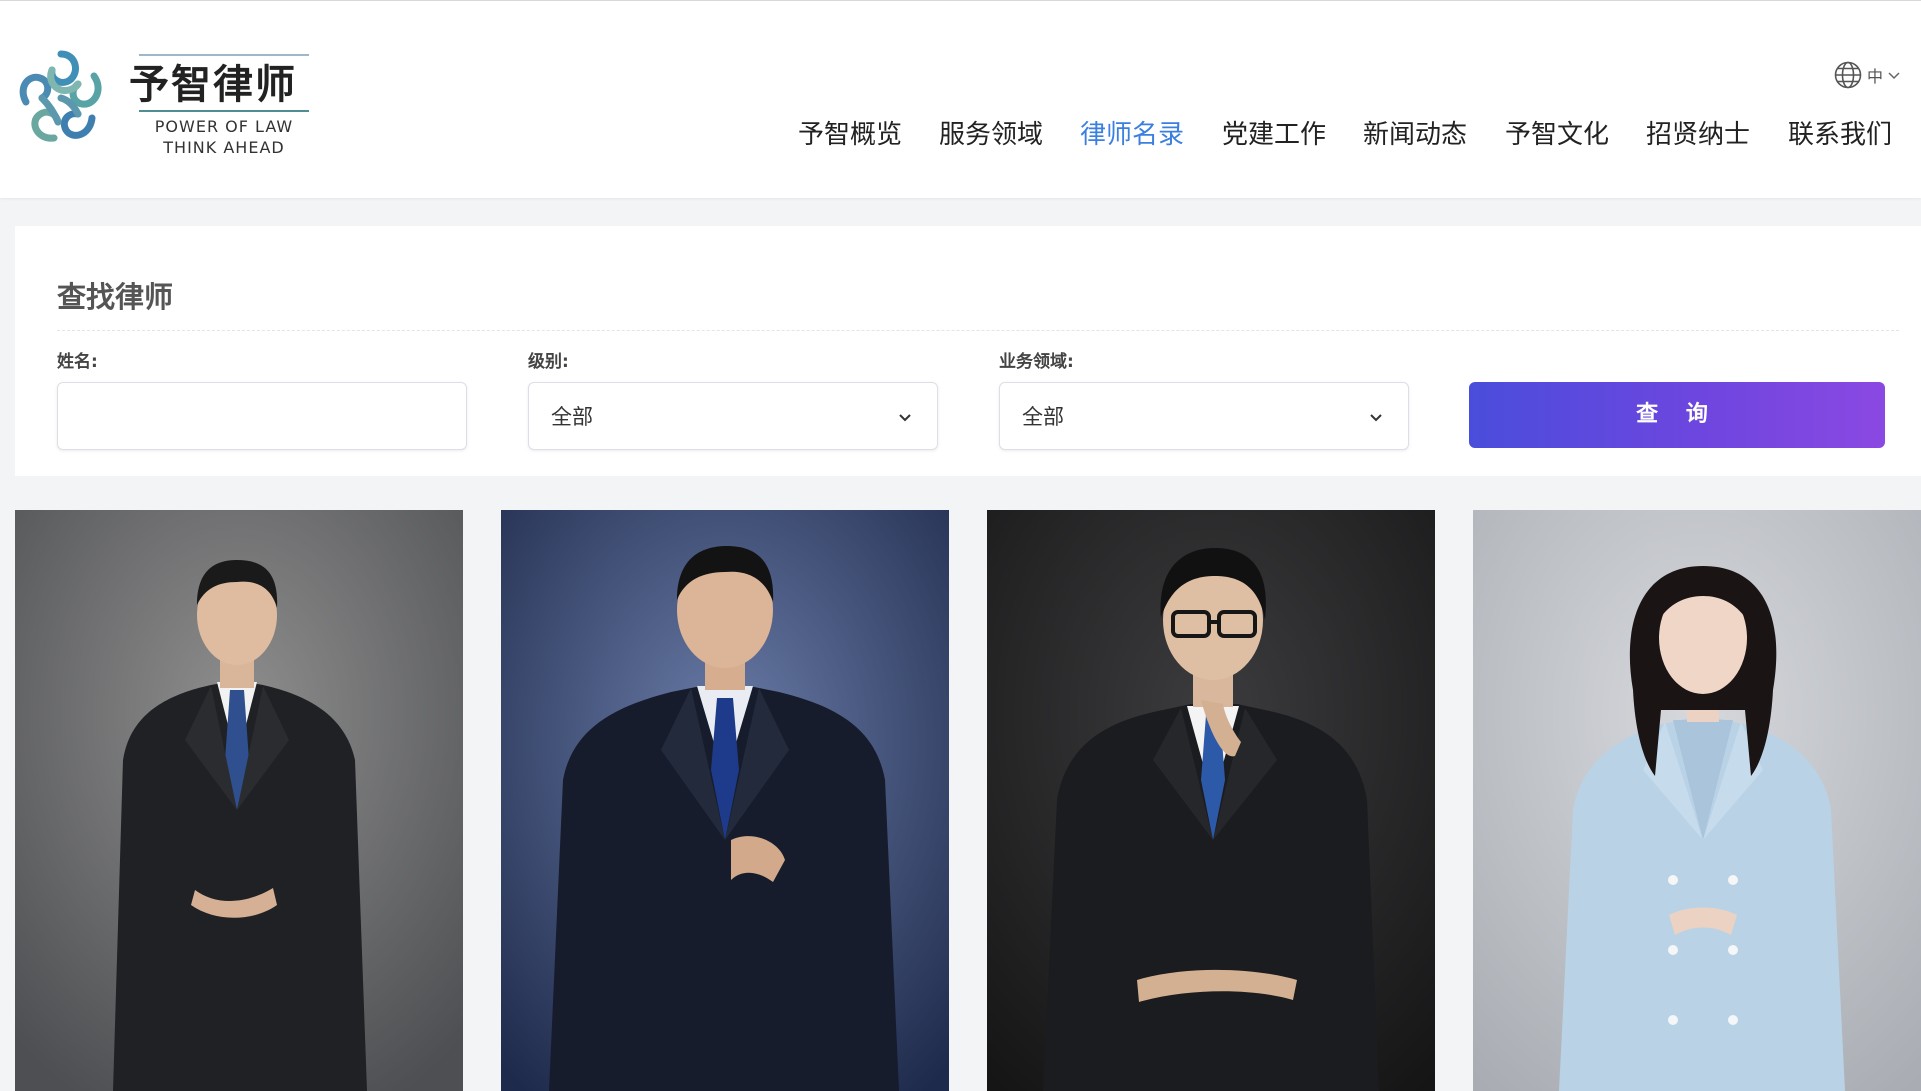 The height and width of the screenshot is (1091, 1921). What do you see at coordinates (60, 96) in the screenshot?
I see `logo-knot-icon` at bounding box center [60, 96].